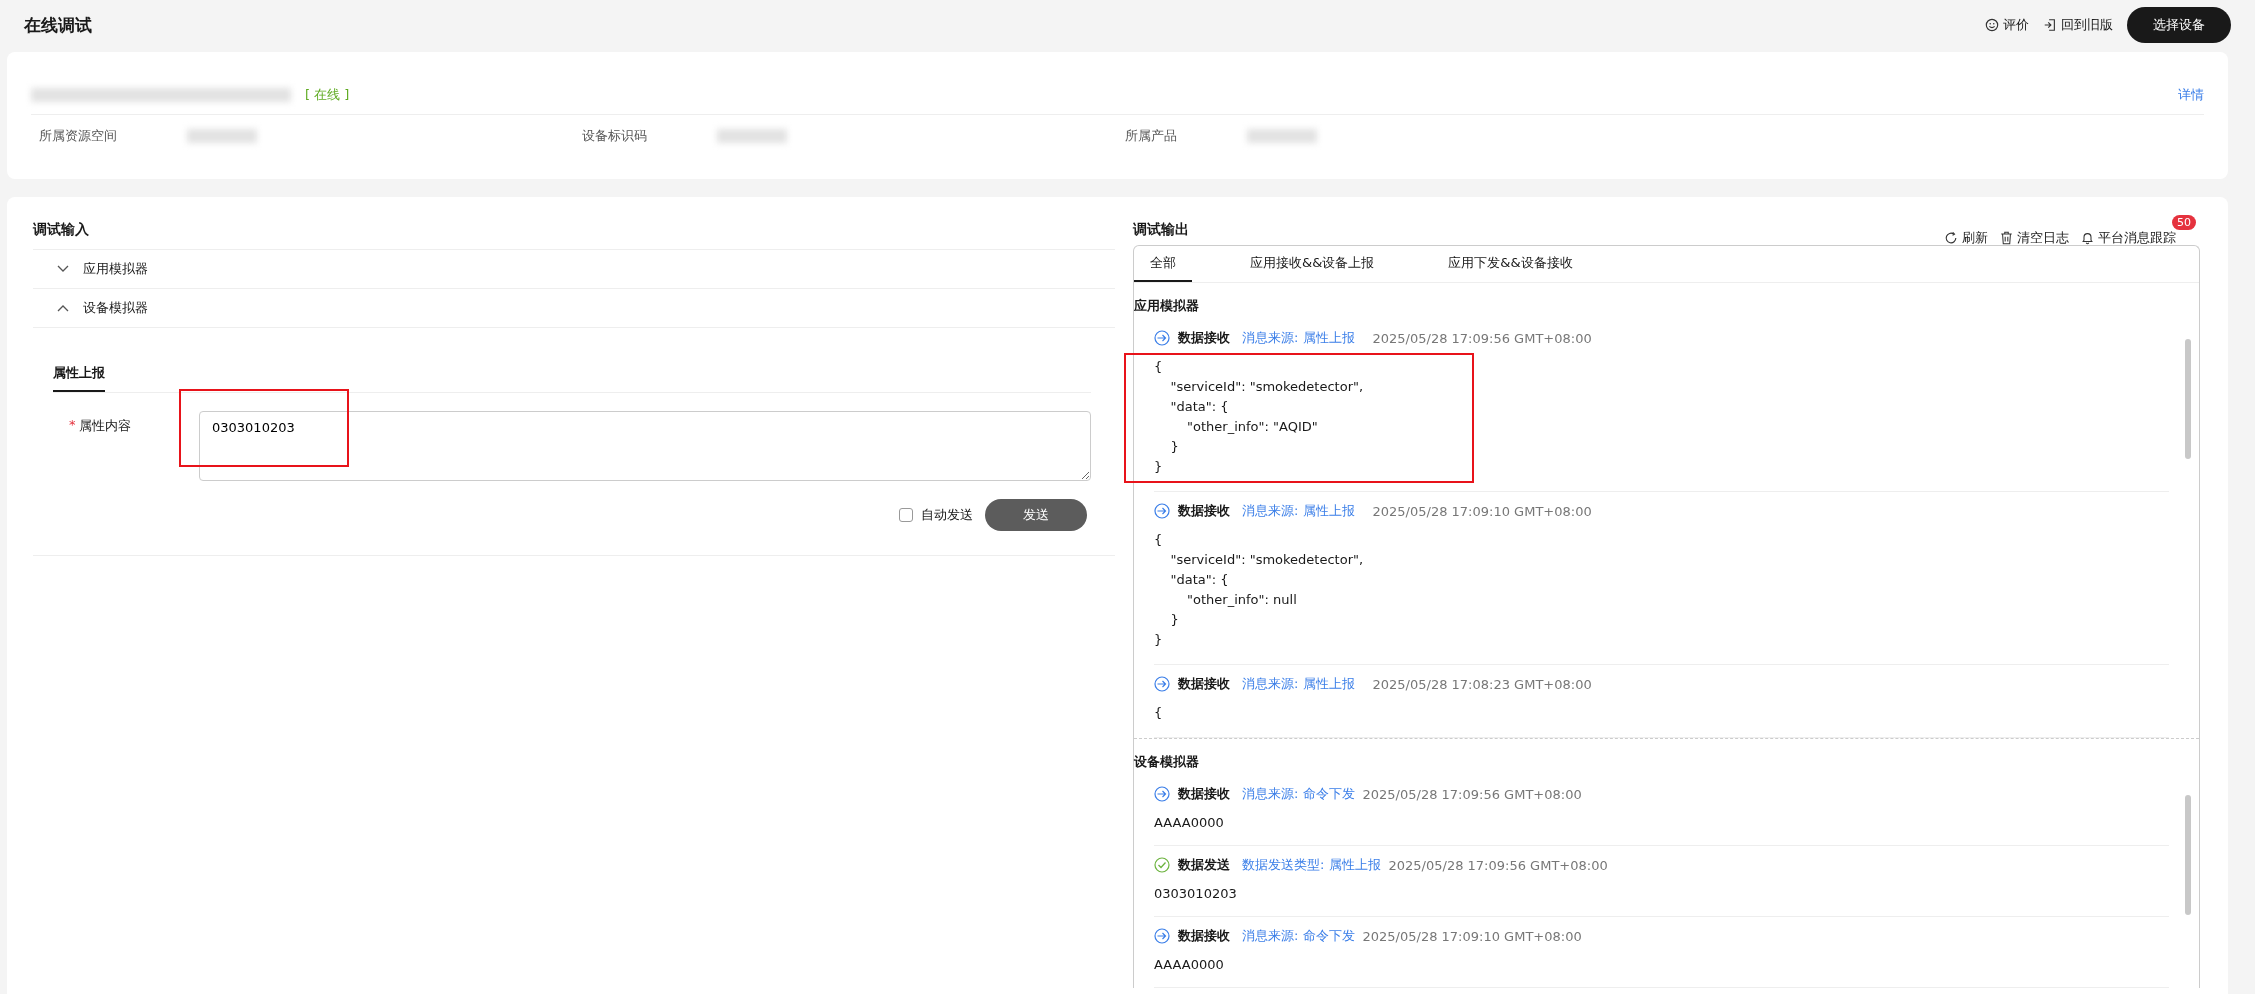  I want to click on tab: 全部, so click(1163, 264).